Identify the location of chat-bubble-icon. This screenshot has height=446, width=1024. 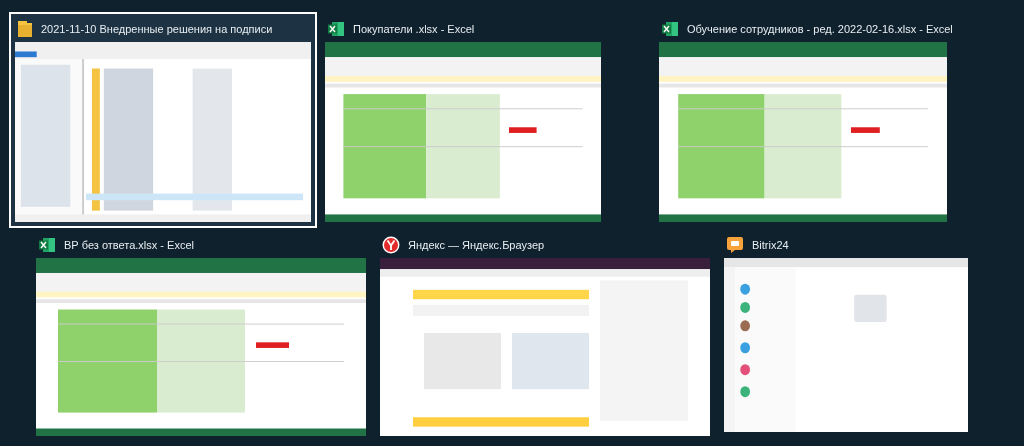
(735, 245).